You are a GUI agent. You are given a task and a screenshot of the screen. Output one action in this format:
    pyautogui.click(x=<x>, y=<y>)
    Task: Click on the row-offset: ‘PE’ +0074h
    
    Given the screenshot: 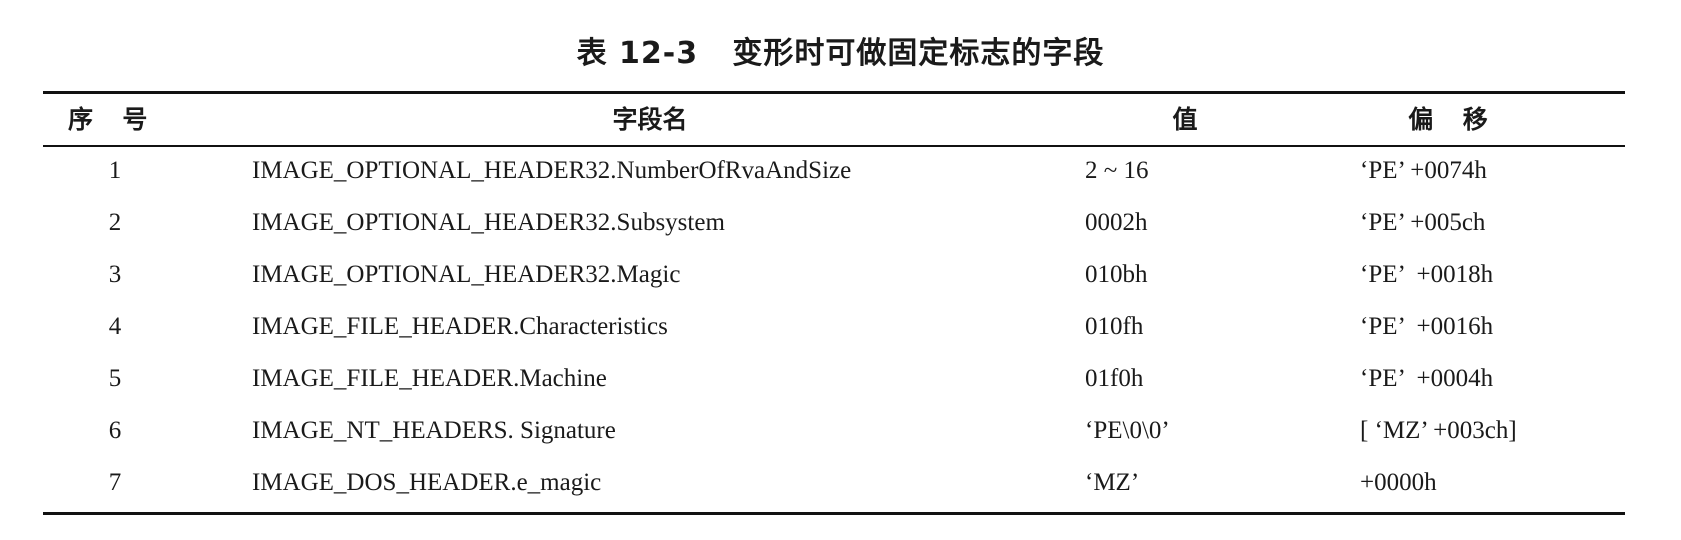 What is the action you would take?
    pyautogui.click(x=1423, y=170)
    